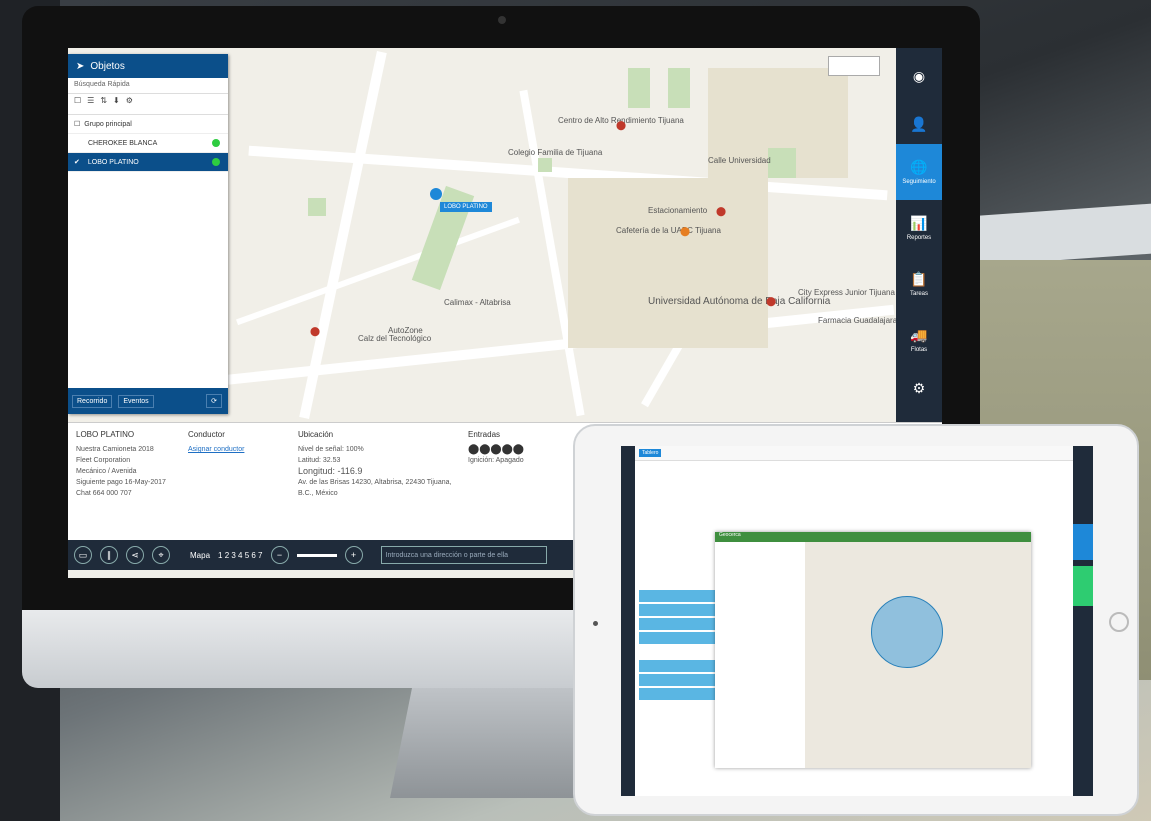 The image size is (1151, 821). I want to click on clipboard-icon: 📋, so click(919, 279).